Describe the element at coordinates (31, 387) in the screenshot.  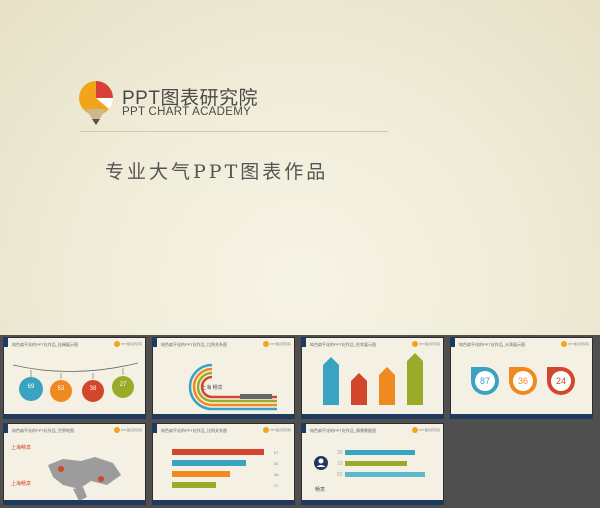
I see `tag-value-1: 69` at that location.